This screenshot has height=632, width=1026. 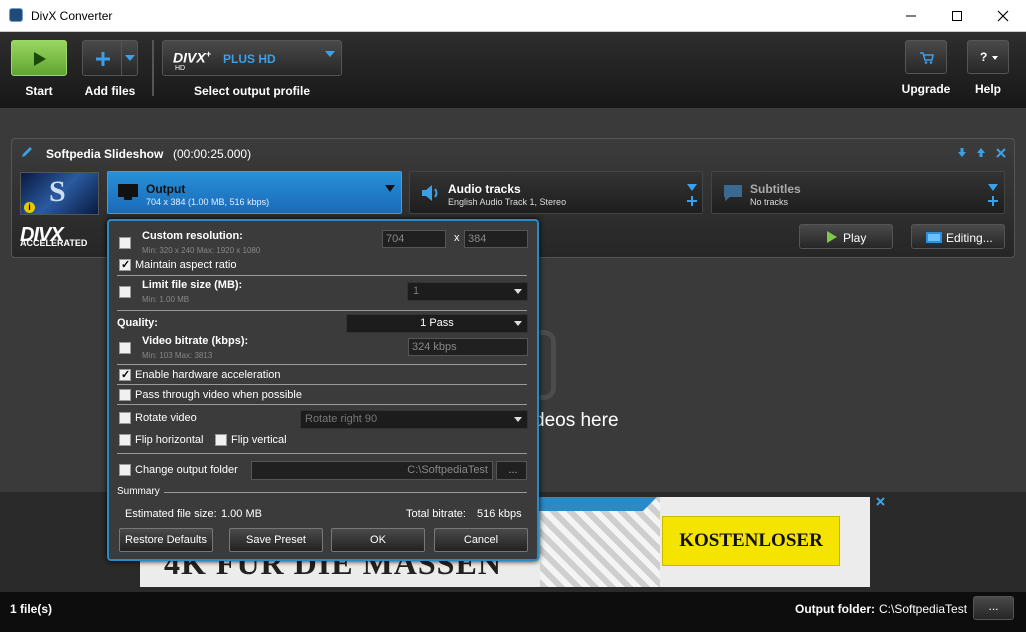 I want to click on custom-resolution-checkbox, so click(x=125, y=243).